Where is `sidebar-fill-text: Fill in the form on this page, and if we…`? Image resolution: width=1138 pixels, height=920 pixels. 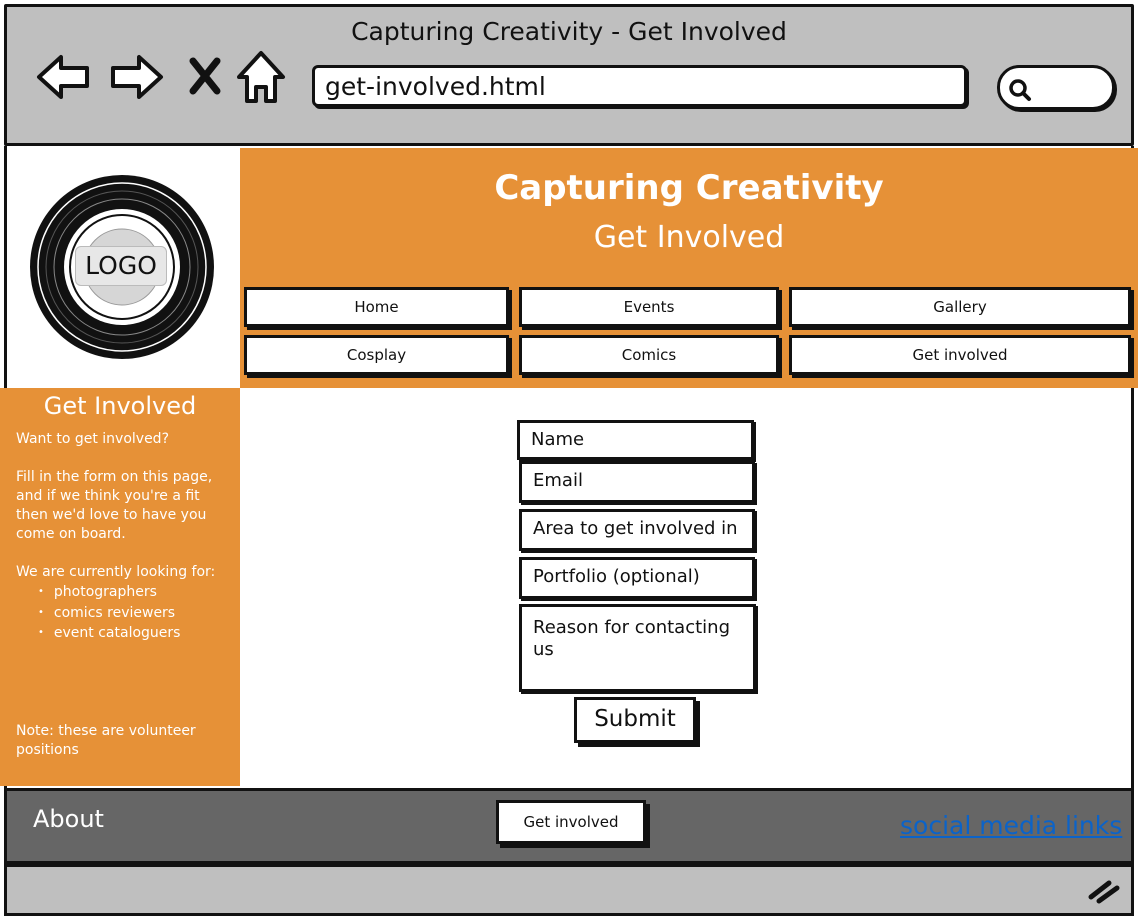
sidebar-fill-text: Fill in the form on this page, and if we… is located at coordinates (114, 505).